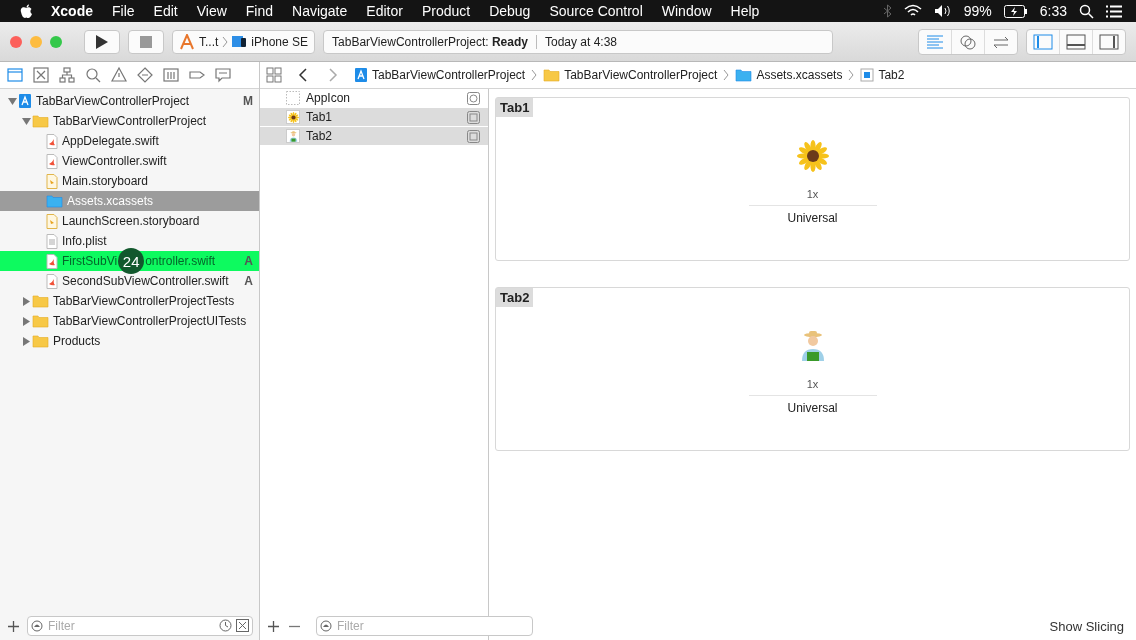 This screenshot has height=640, width=1136. Describe the element at coordinates (123, 11) in the screenshot. I see `menu-item: File` at that location.